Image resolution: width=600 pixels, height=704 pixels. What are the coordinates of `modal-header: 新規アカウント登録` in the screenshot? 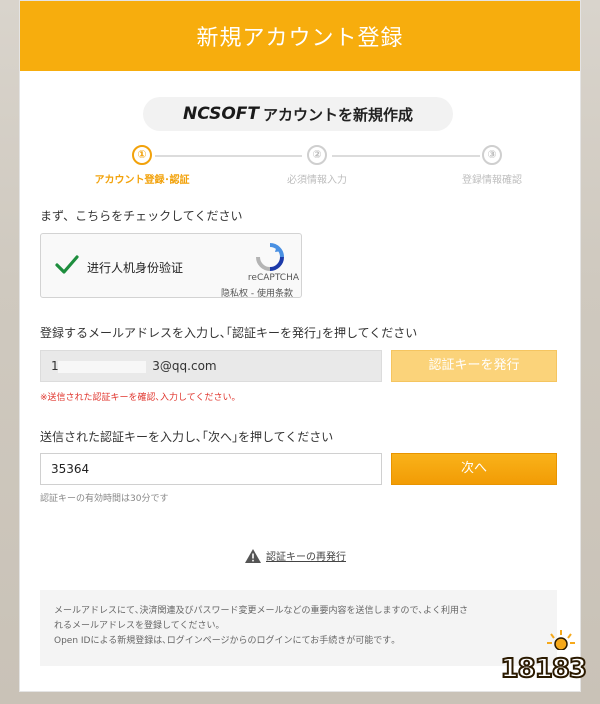 It's located at (300, 36).